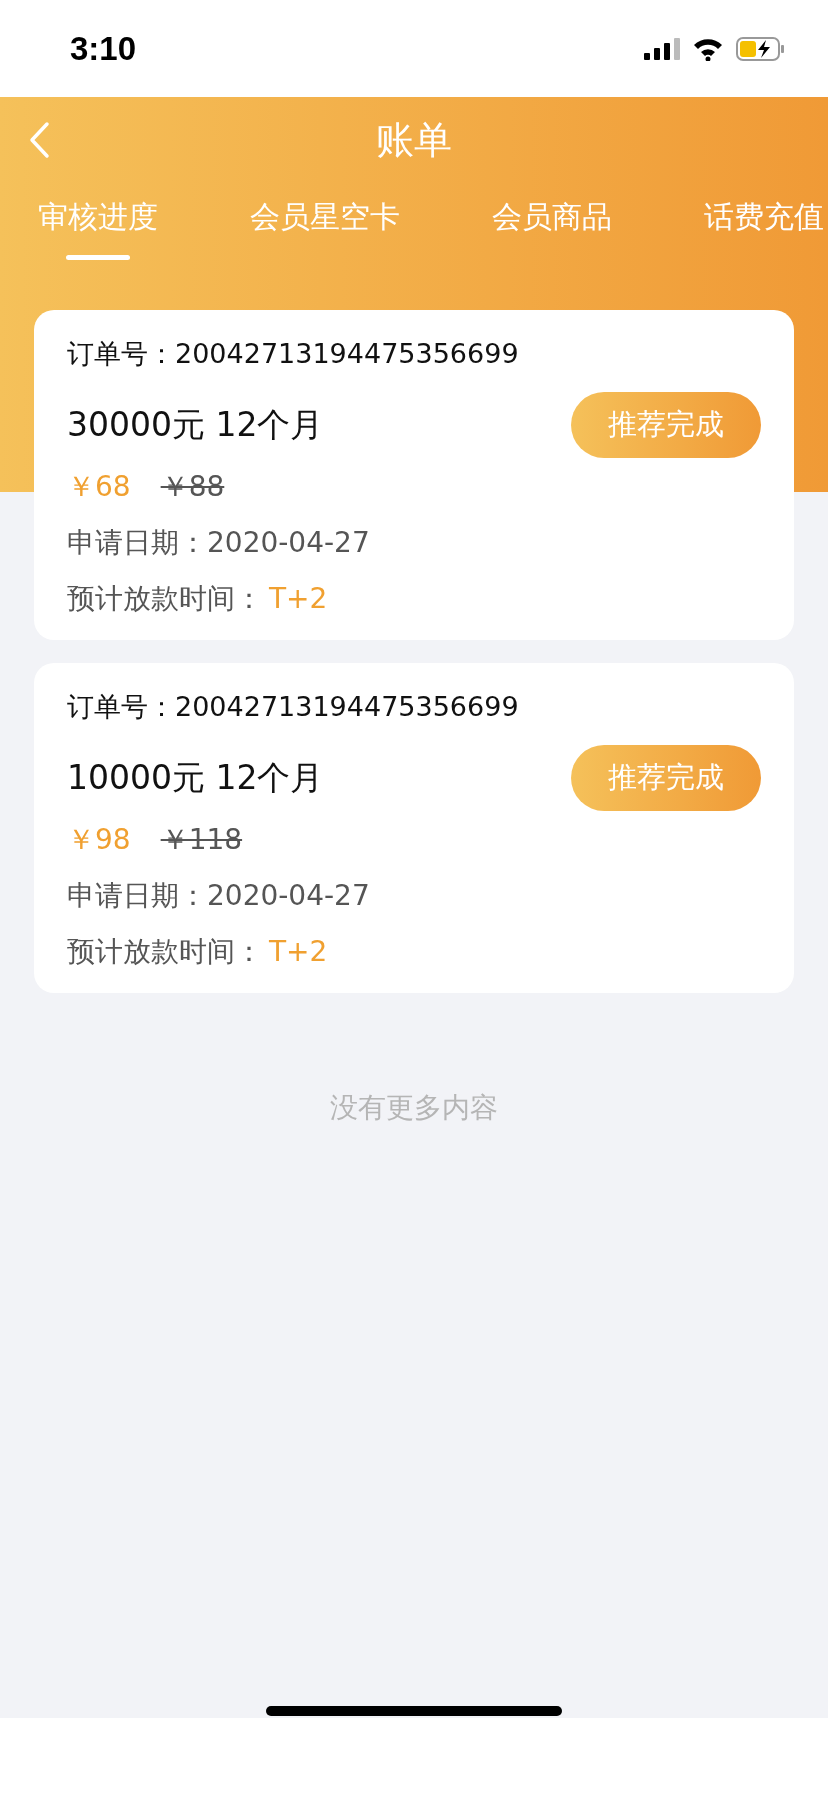  Describe the element at coordinates (192, 487) in the screenshot. I see `original-price: ￥88` at that location.